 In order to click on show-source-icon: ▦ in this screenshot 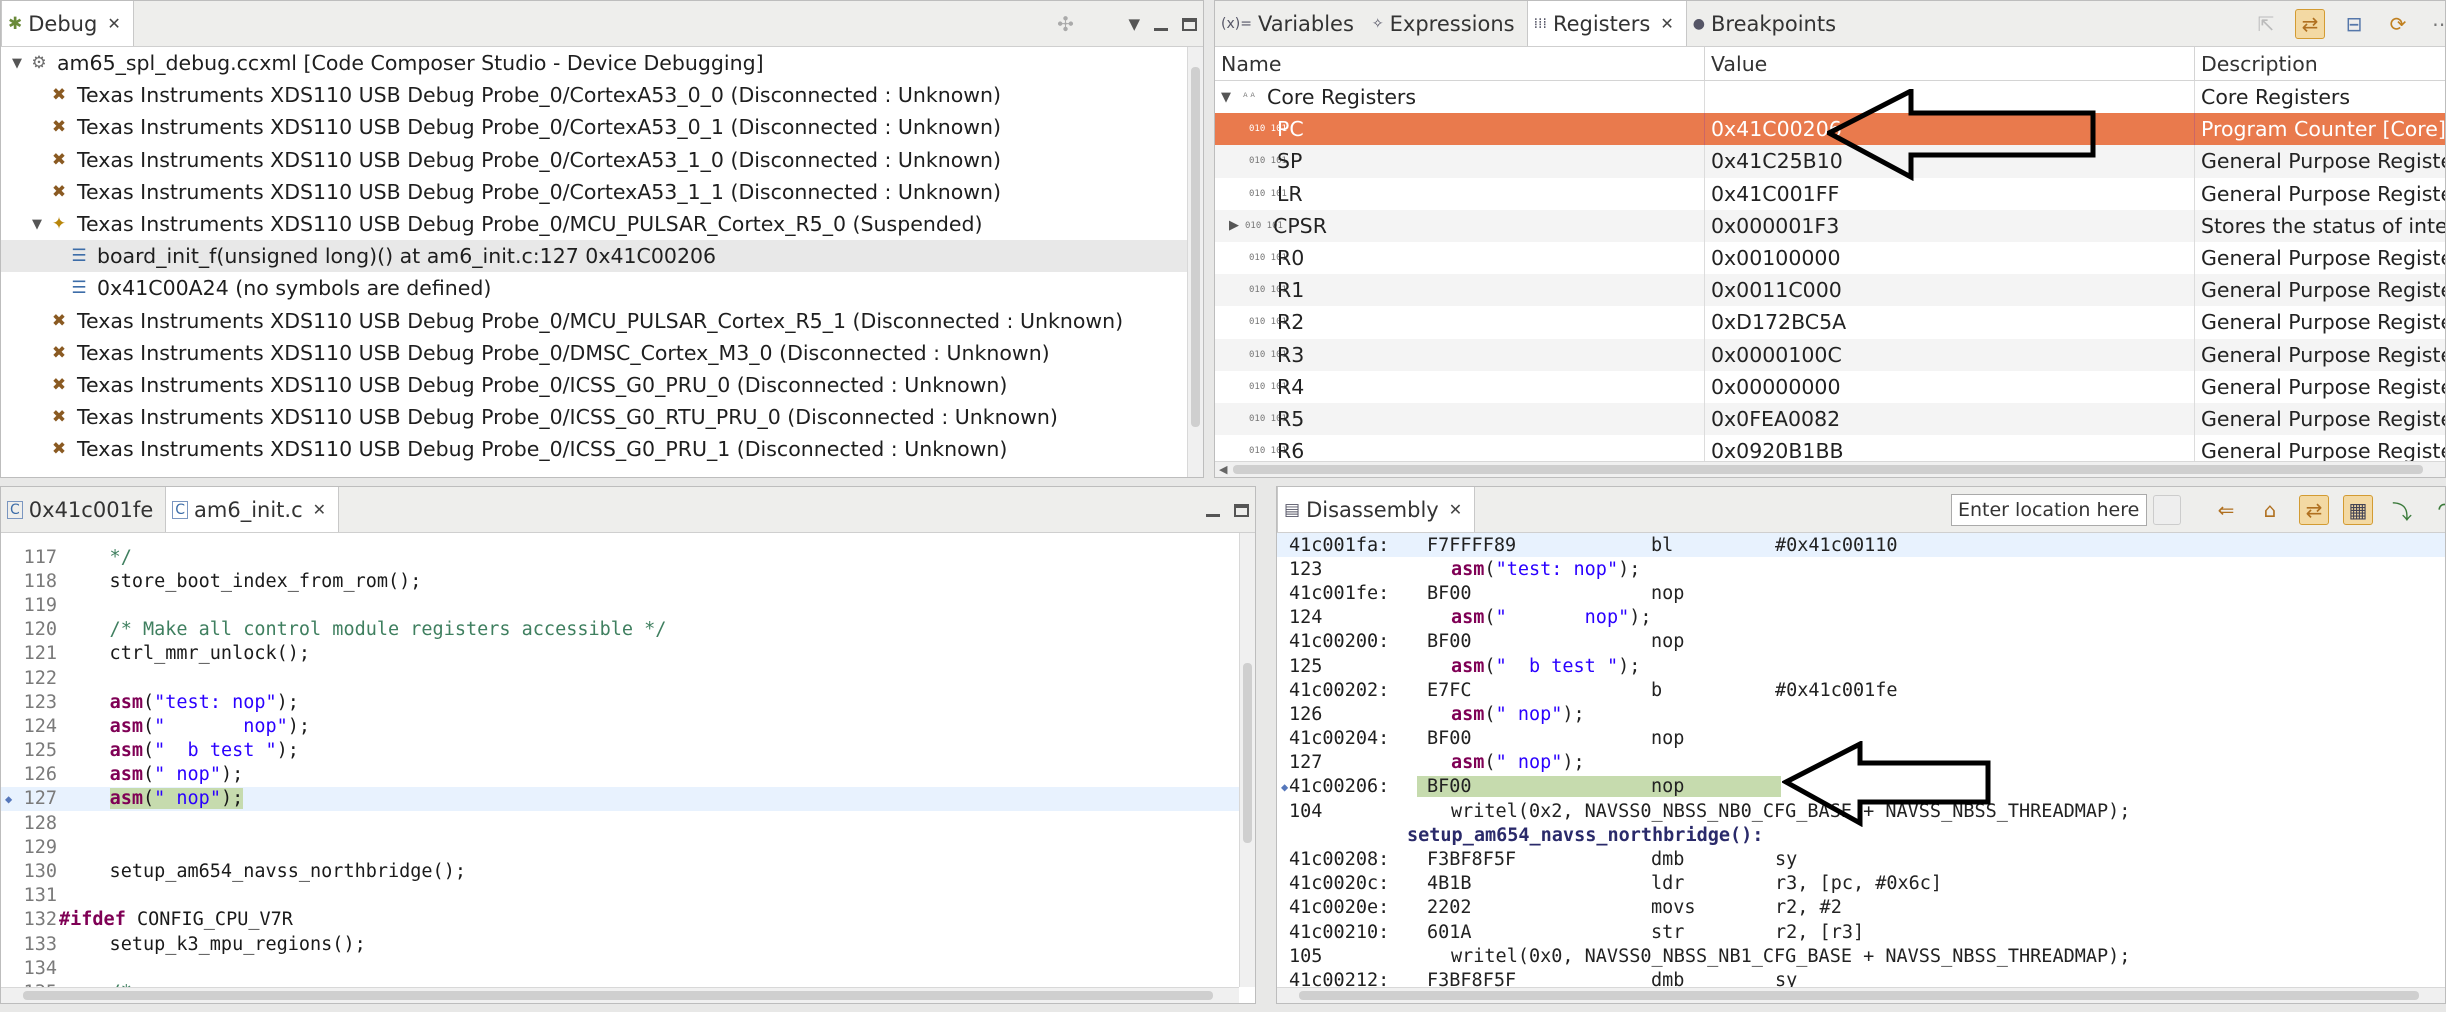, I will do `click(2358, 510)`.